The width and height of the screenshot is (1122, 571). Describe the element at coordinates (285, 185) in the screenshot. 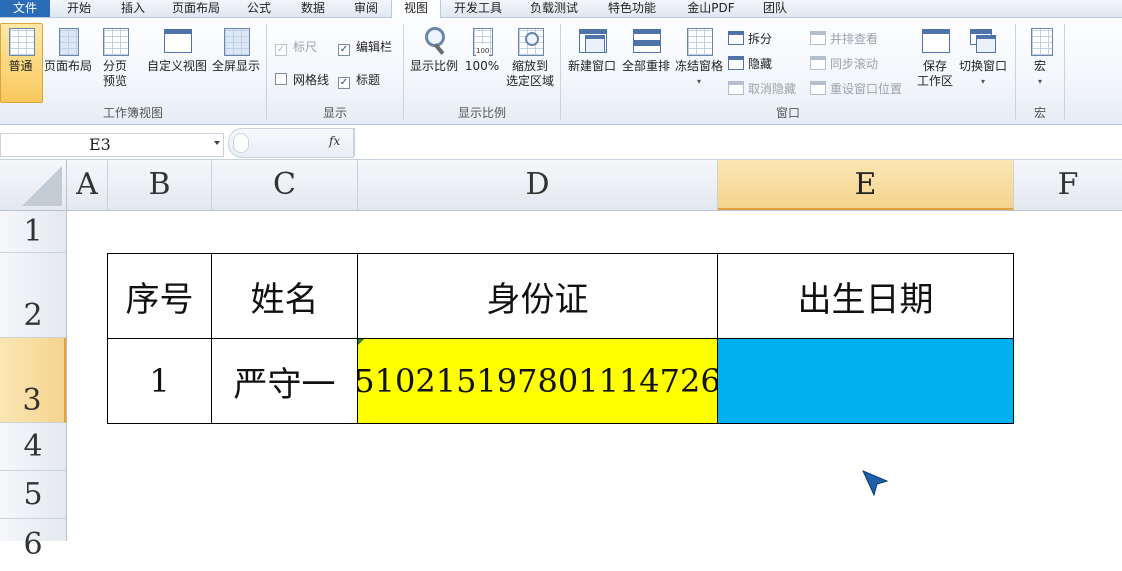

I see `column-header-c: C` at that location.